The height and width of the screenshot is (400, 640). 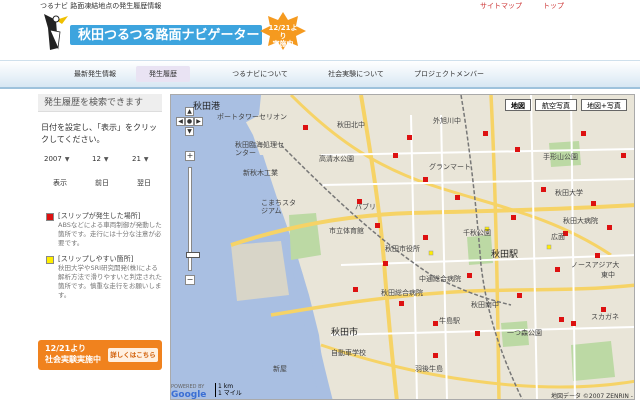 I want to click on map-label-tegatayama: 手形山公園, so click(x=560, y=157).